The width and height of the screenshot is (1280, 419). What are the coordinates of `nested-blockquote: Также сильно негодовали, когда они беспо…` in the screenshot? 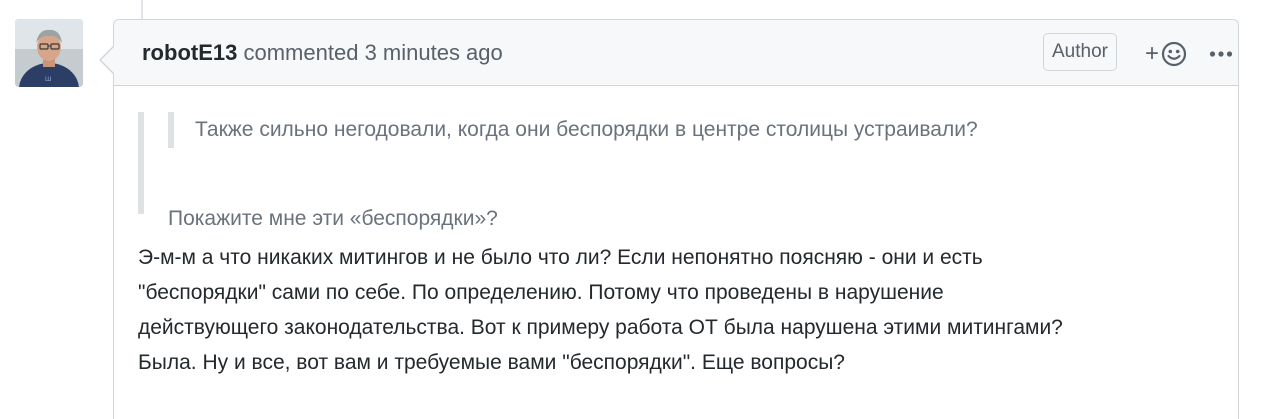 It's located at (573, 130).